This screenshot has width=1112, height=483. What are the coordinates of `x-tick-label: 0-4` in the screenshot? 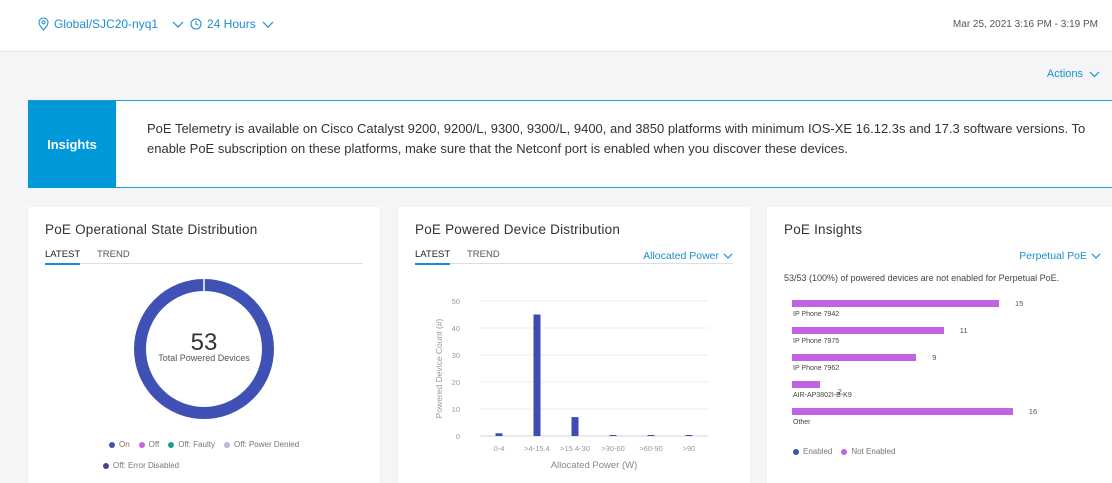 It's located at (499, 448).